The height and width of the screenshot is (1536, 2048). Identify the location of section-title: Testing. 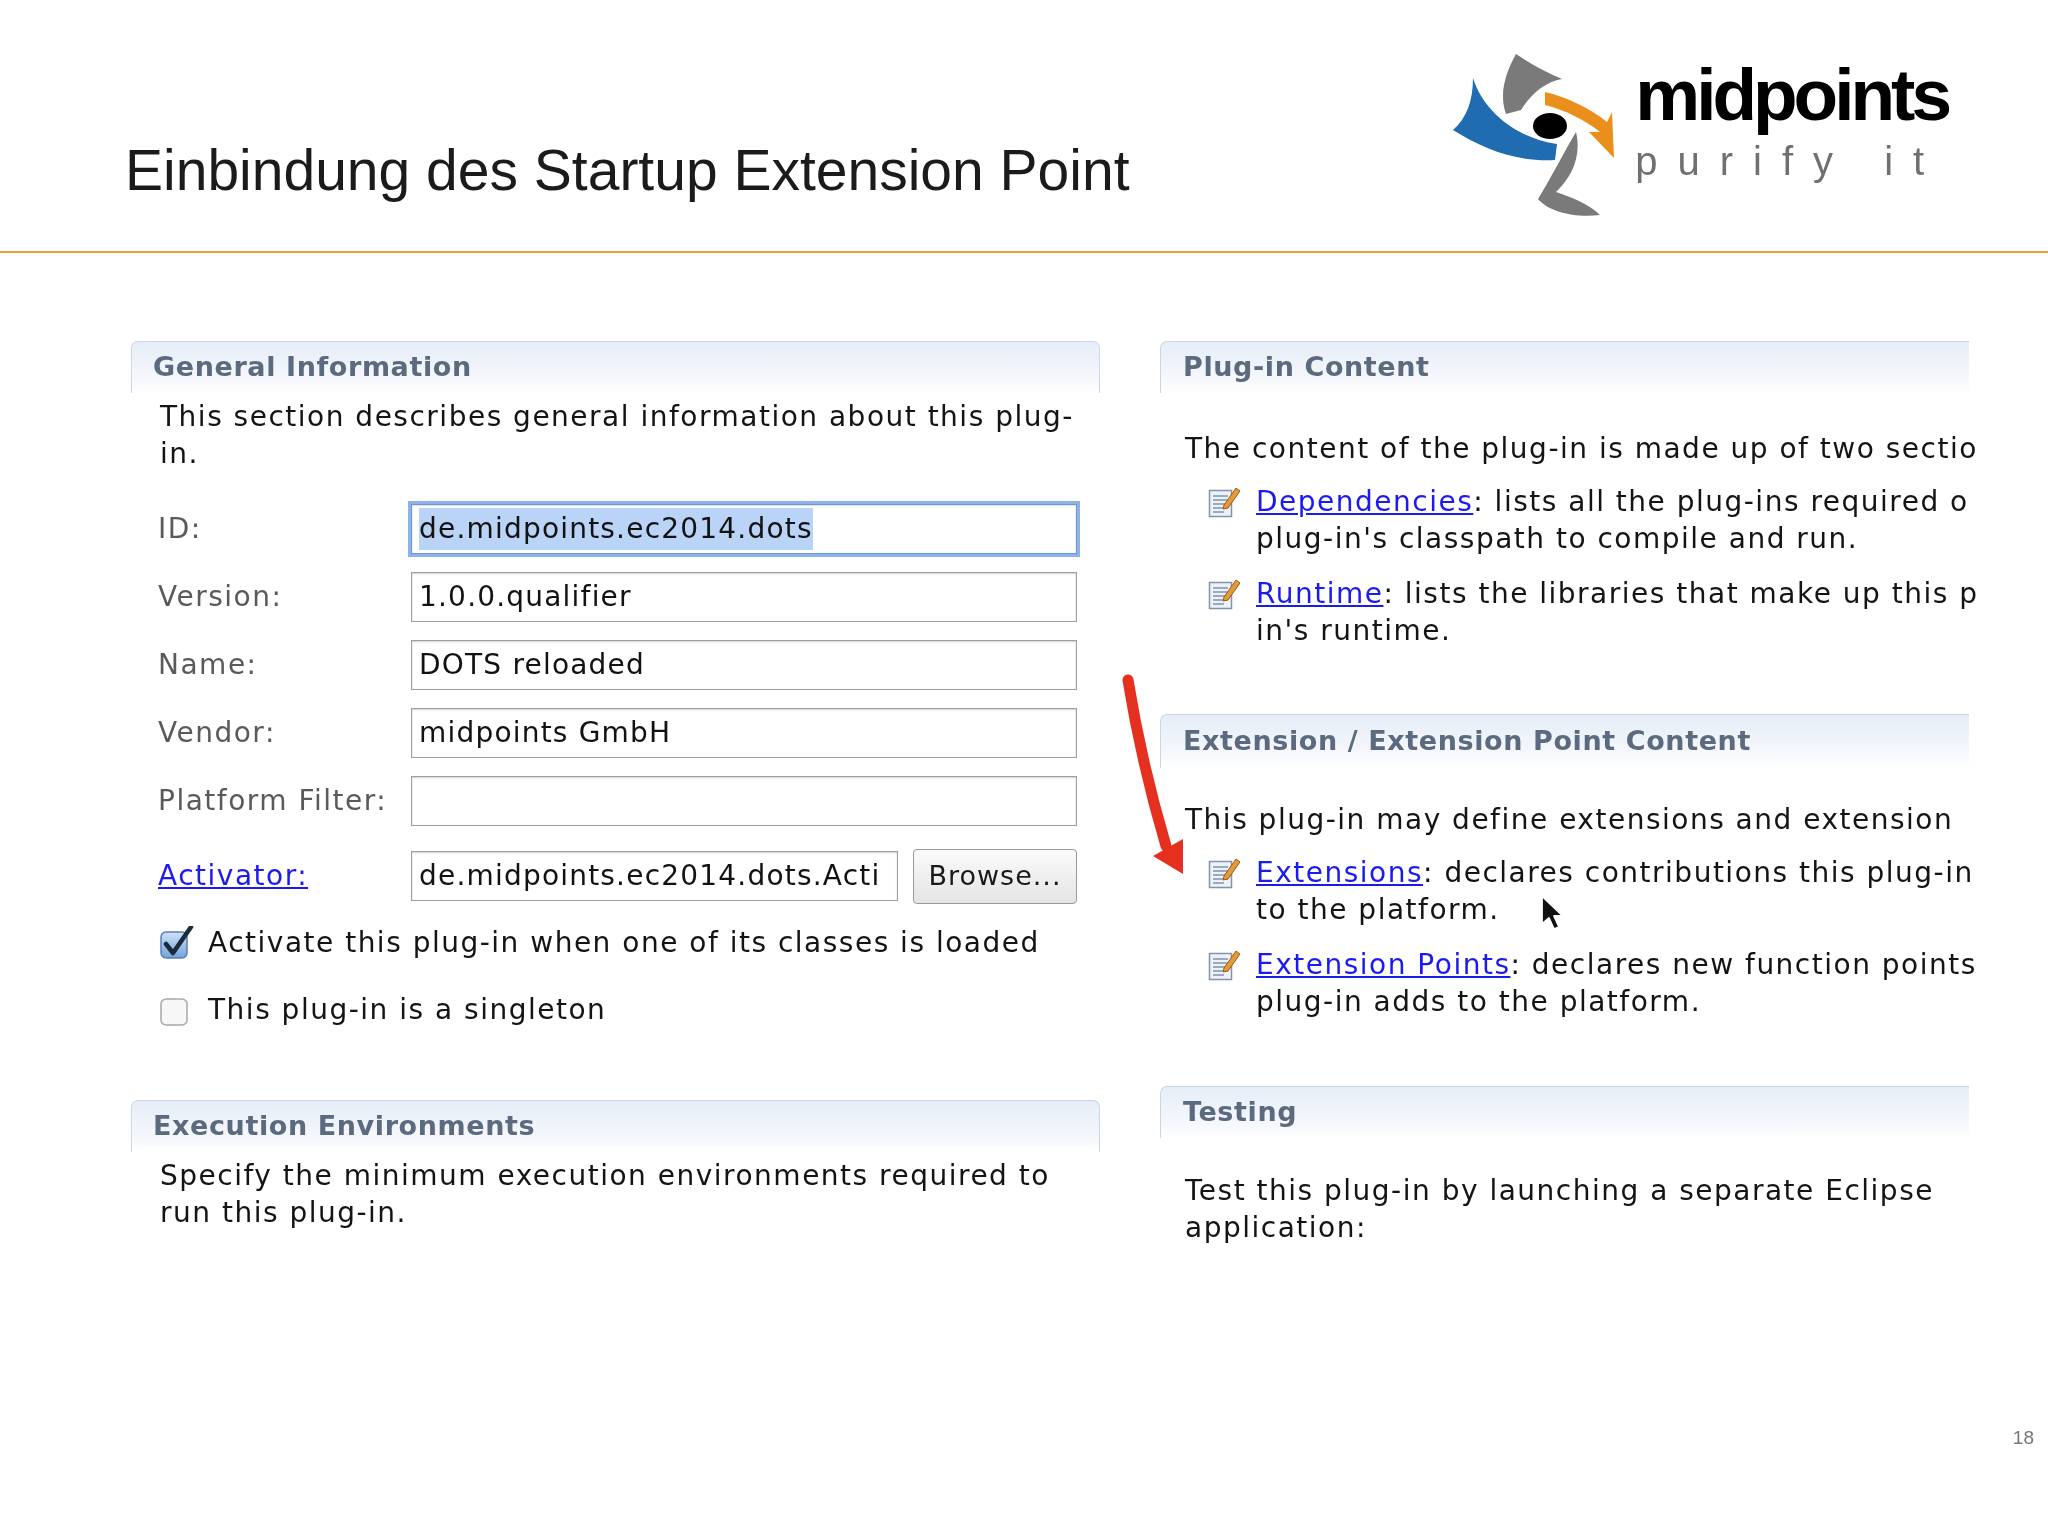
(1240, 1112).